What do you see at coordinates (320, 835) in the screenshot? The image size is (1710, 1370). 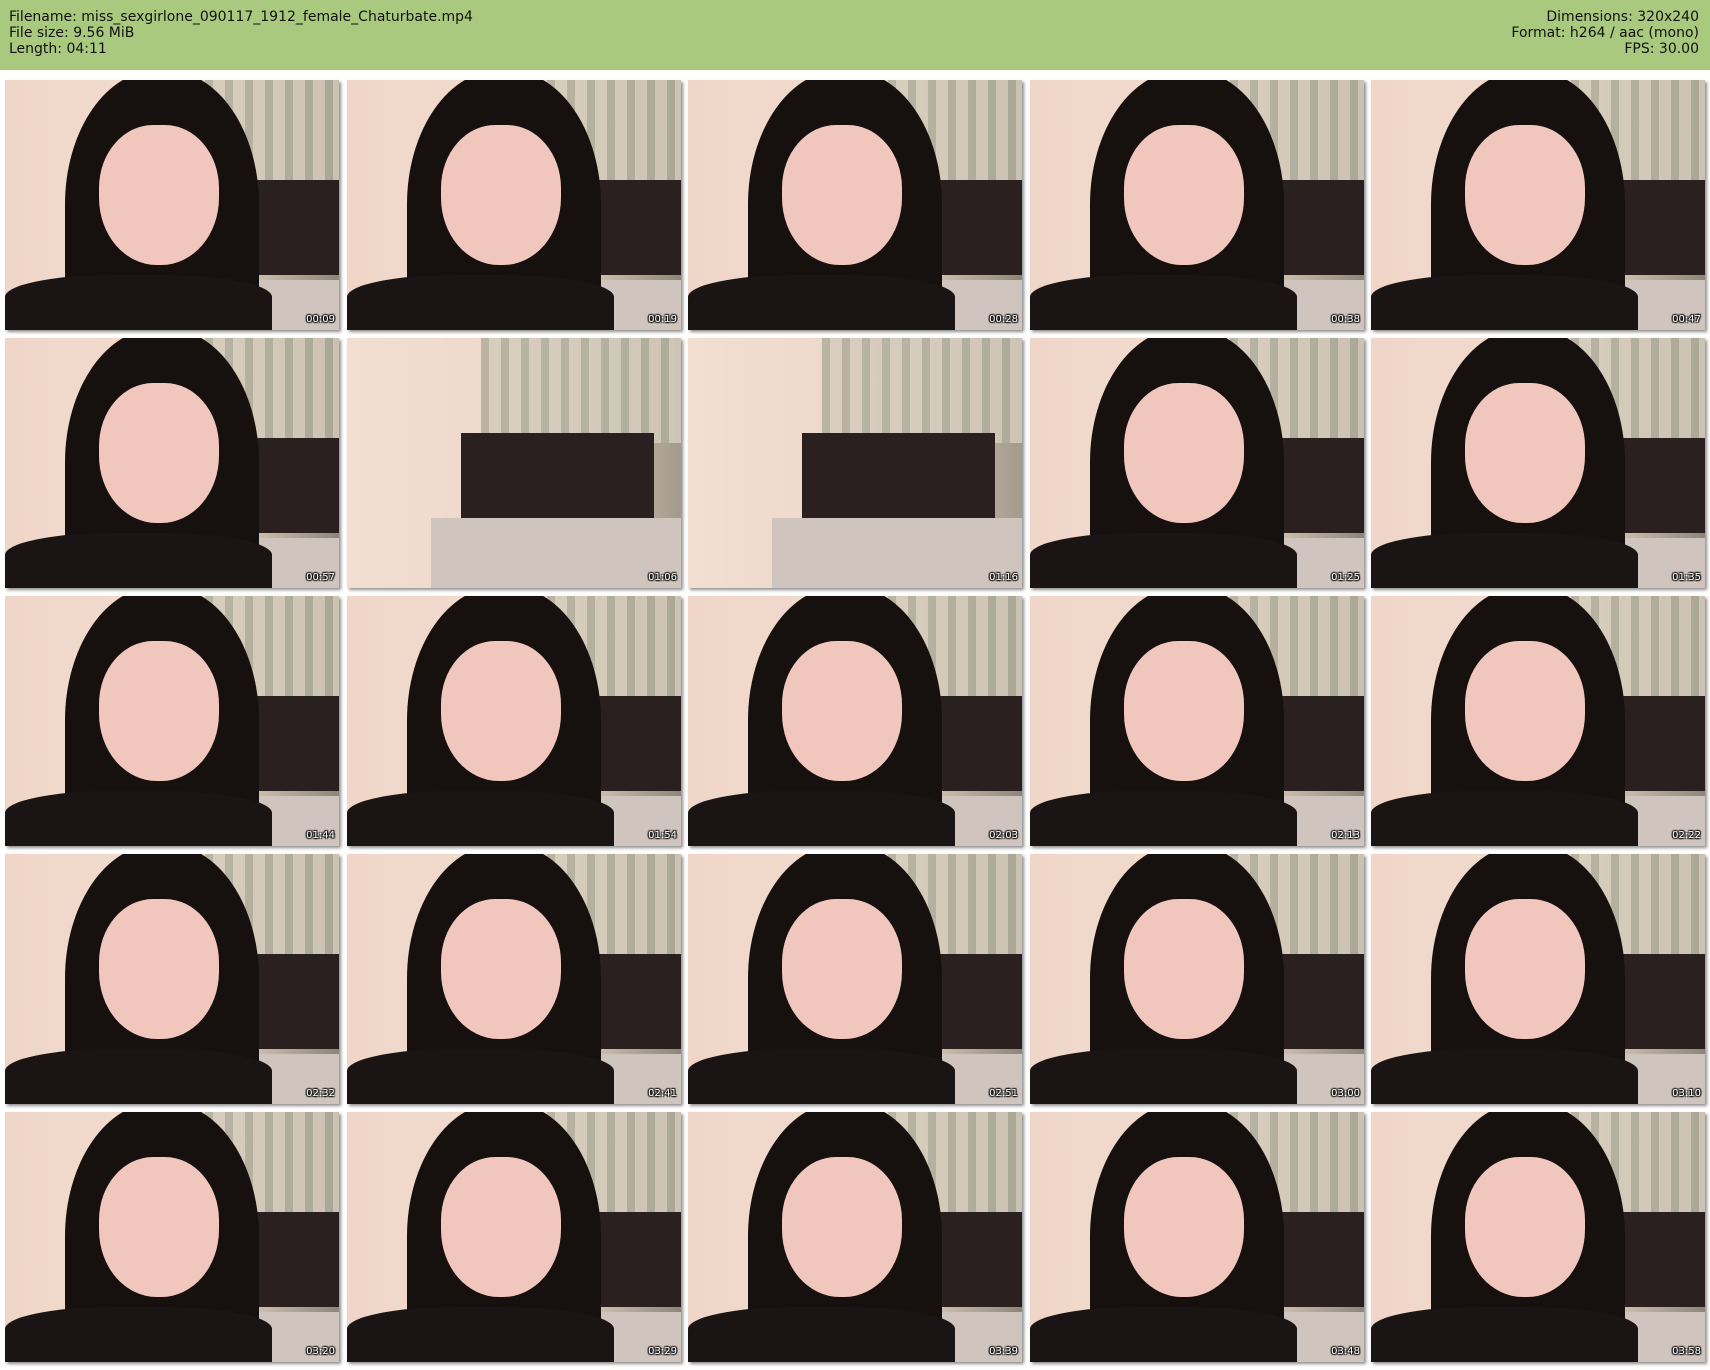 I see `thumbnail-timestamp: 01:44` at bounding box center [320, 835].